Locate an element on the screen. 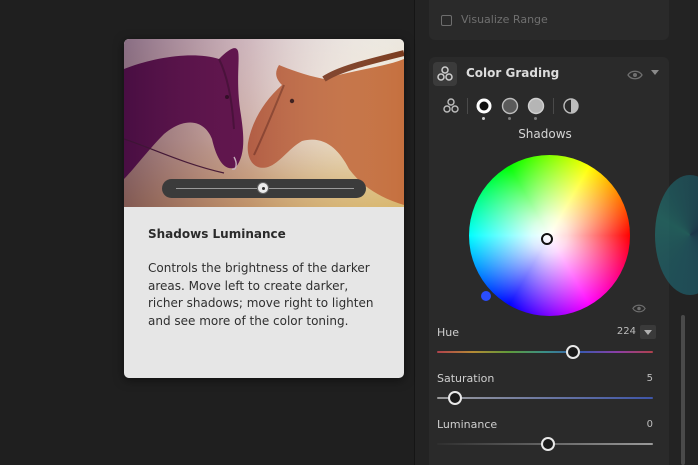 This screenshot has width=698, height=465. shadows-indicator-dot is located at coordinates (483, 118).